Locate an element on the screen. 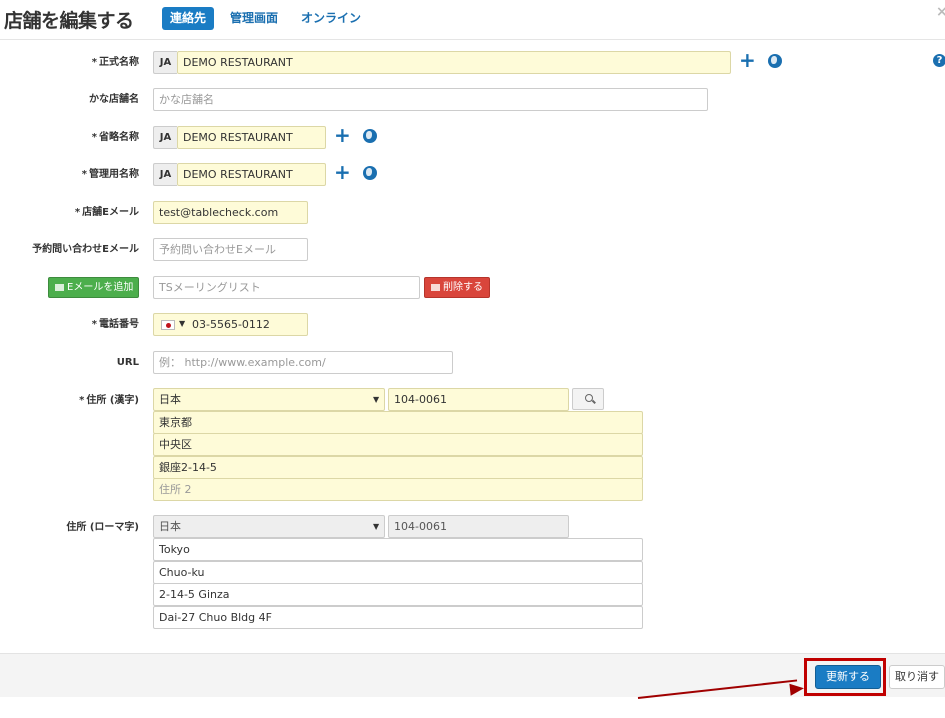  address-kanji-label-text: 住所 (漢字) is located at coordinates (112, 400).